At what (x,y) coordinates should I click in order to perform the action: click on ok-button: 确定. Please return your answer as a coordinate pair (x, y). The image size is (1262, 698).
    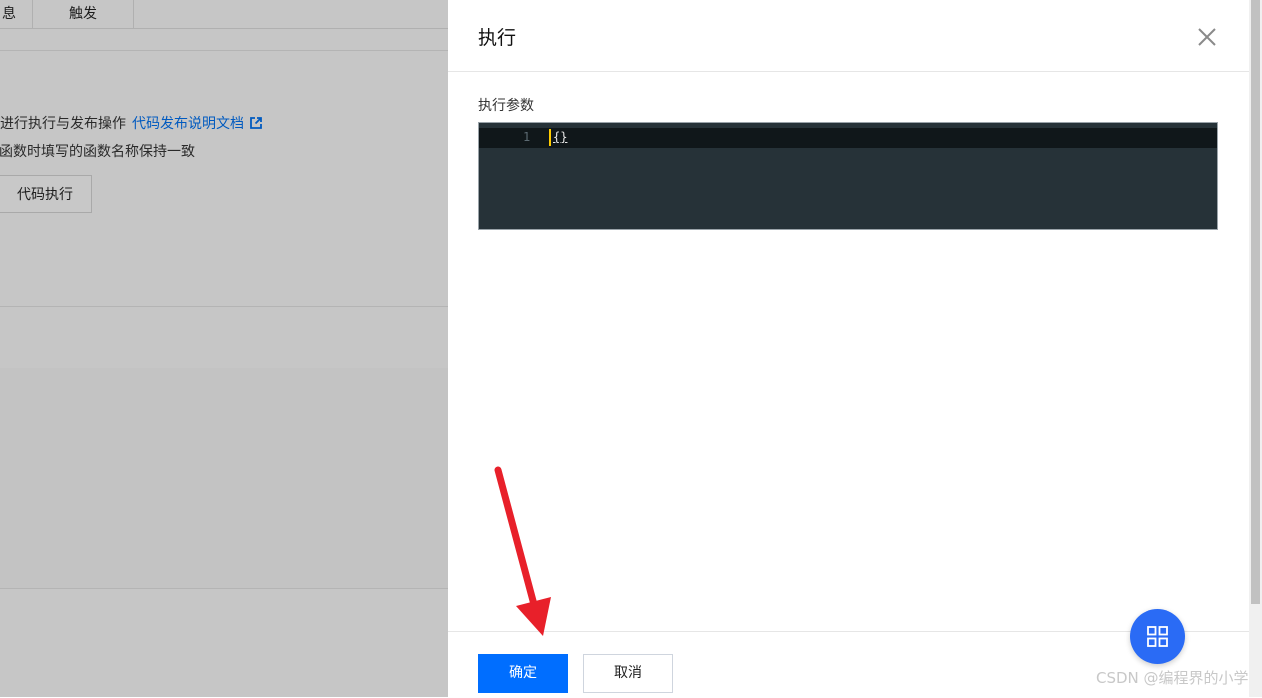
    Looking at the image, I should click on (523, 673).